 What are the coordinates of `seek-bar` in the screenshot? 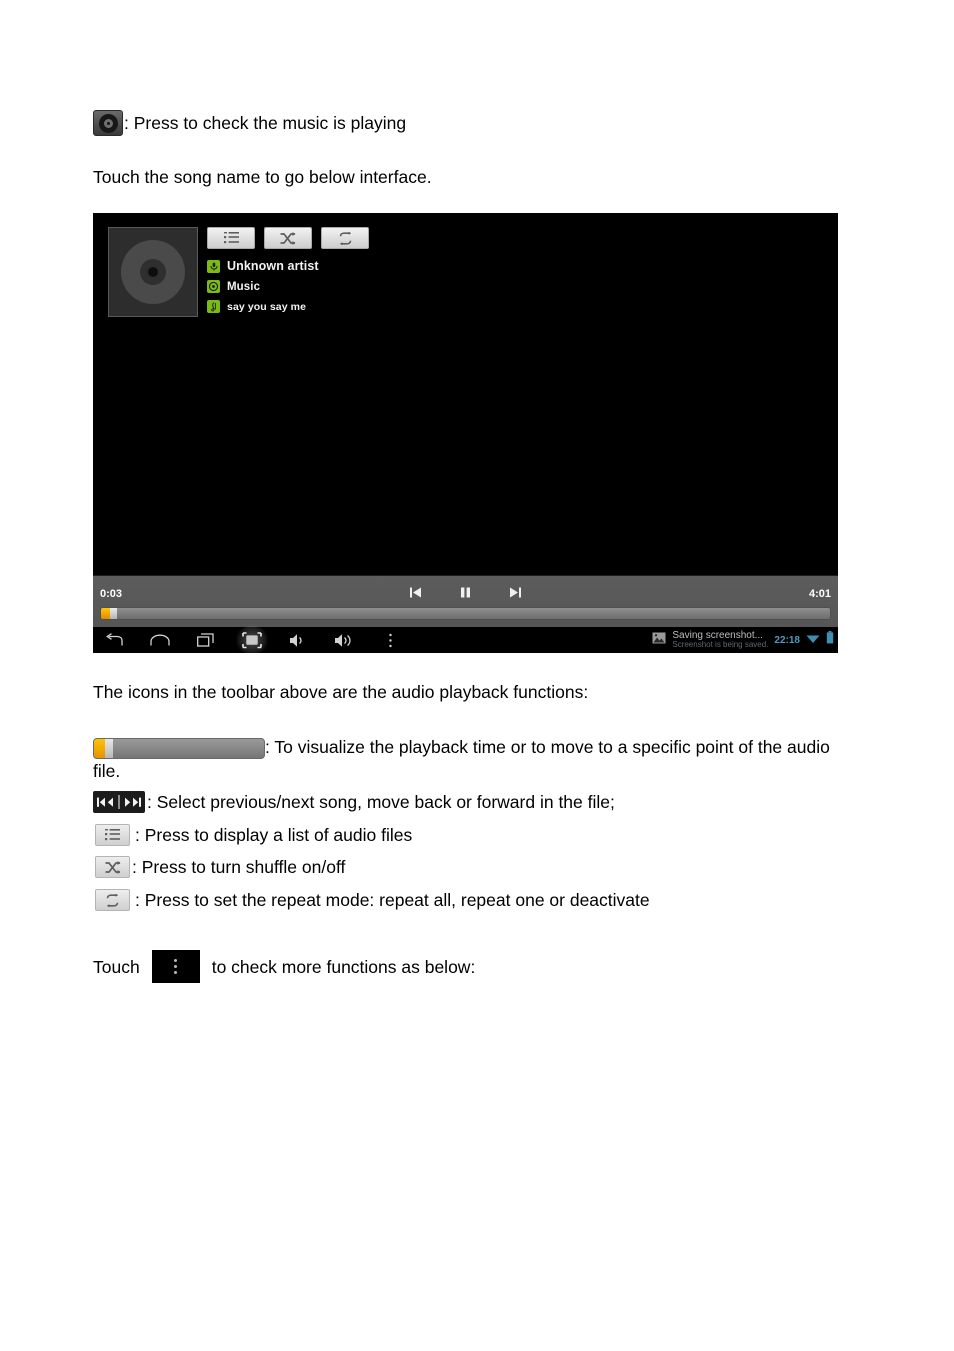 It's located at (465, 613).